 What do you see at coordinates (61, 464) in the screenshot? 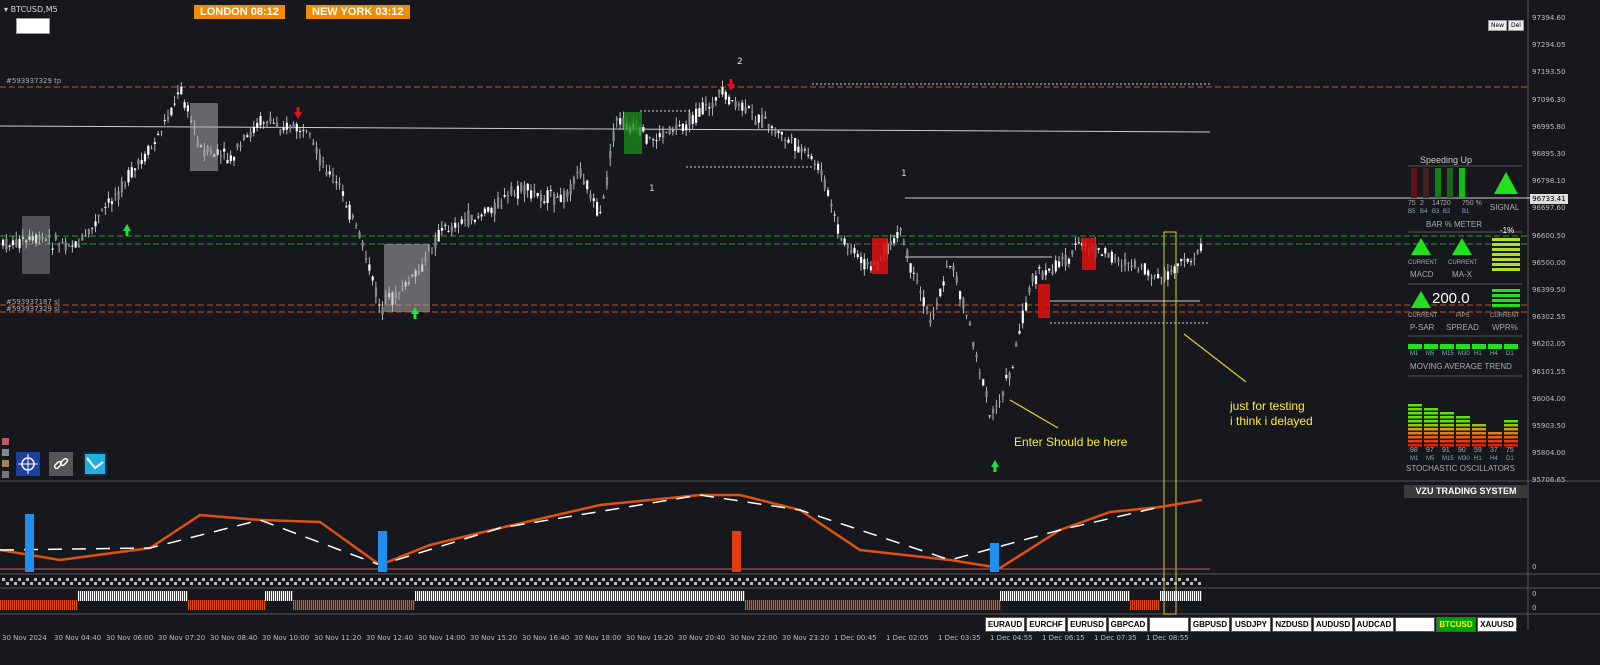
I see `link-icon` at bounding box center [61, 464].